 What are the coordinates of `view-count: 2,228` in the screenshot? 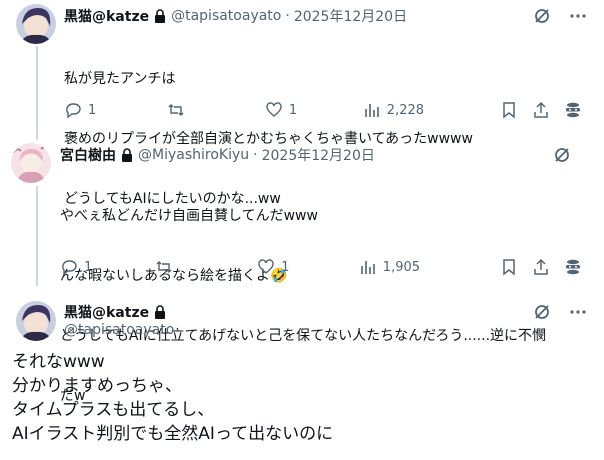 It's located at (405, 110).